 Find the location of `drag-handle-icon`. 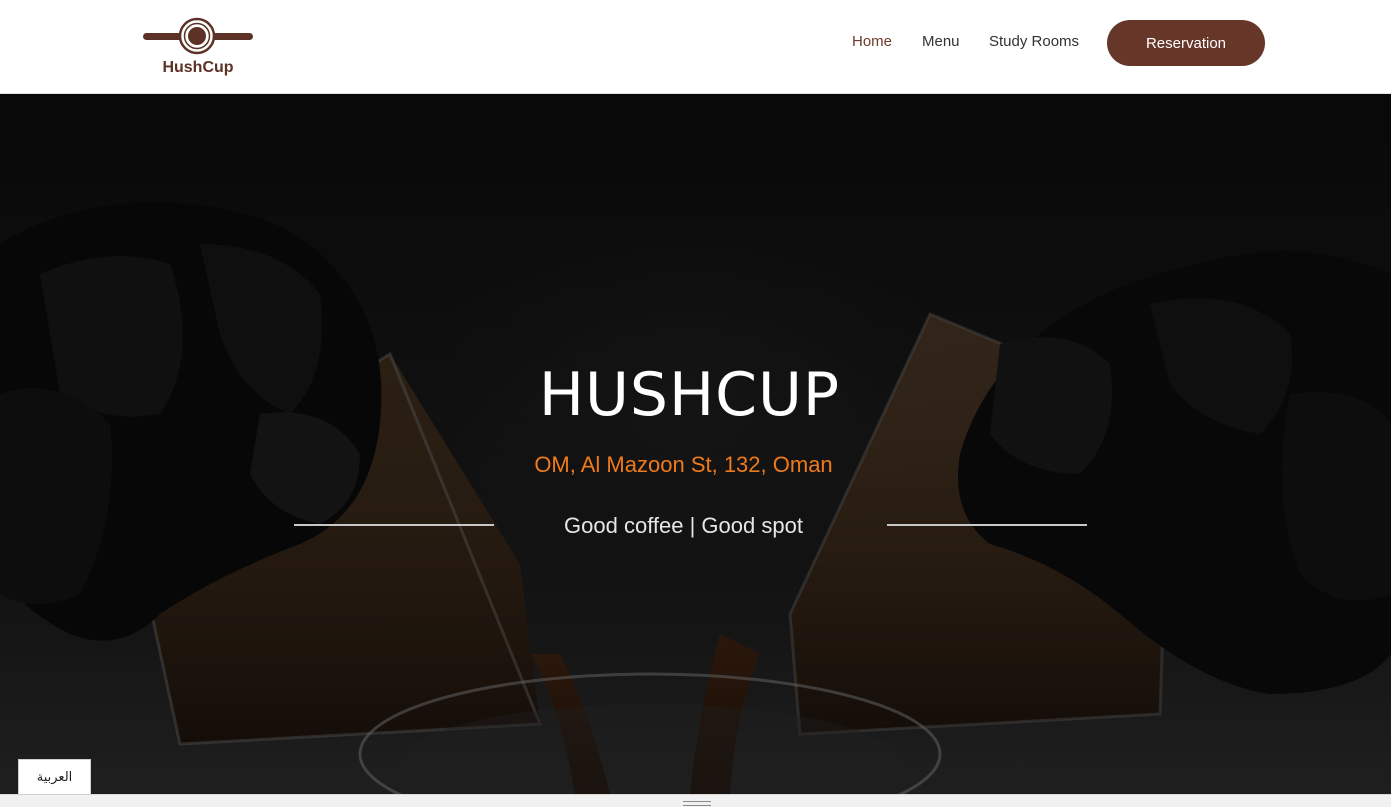

drag-handle-icon is located at coordinates (697, 803).